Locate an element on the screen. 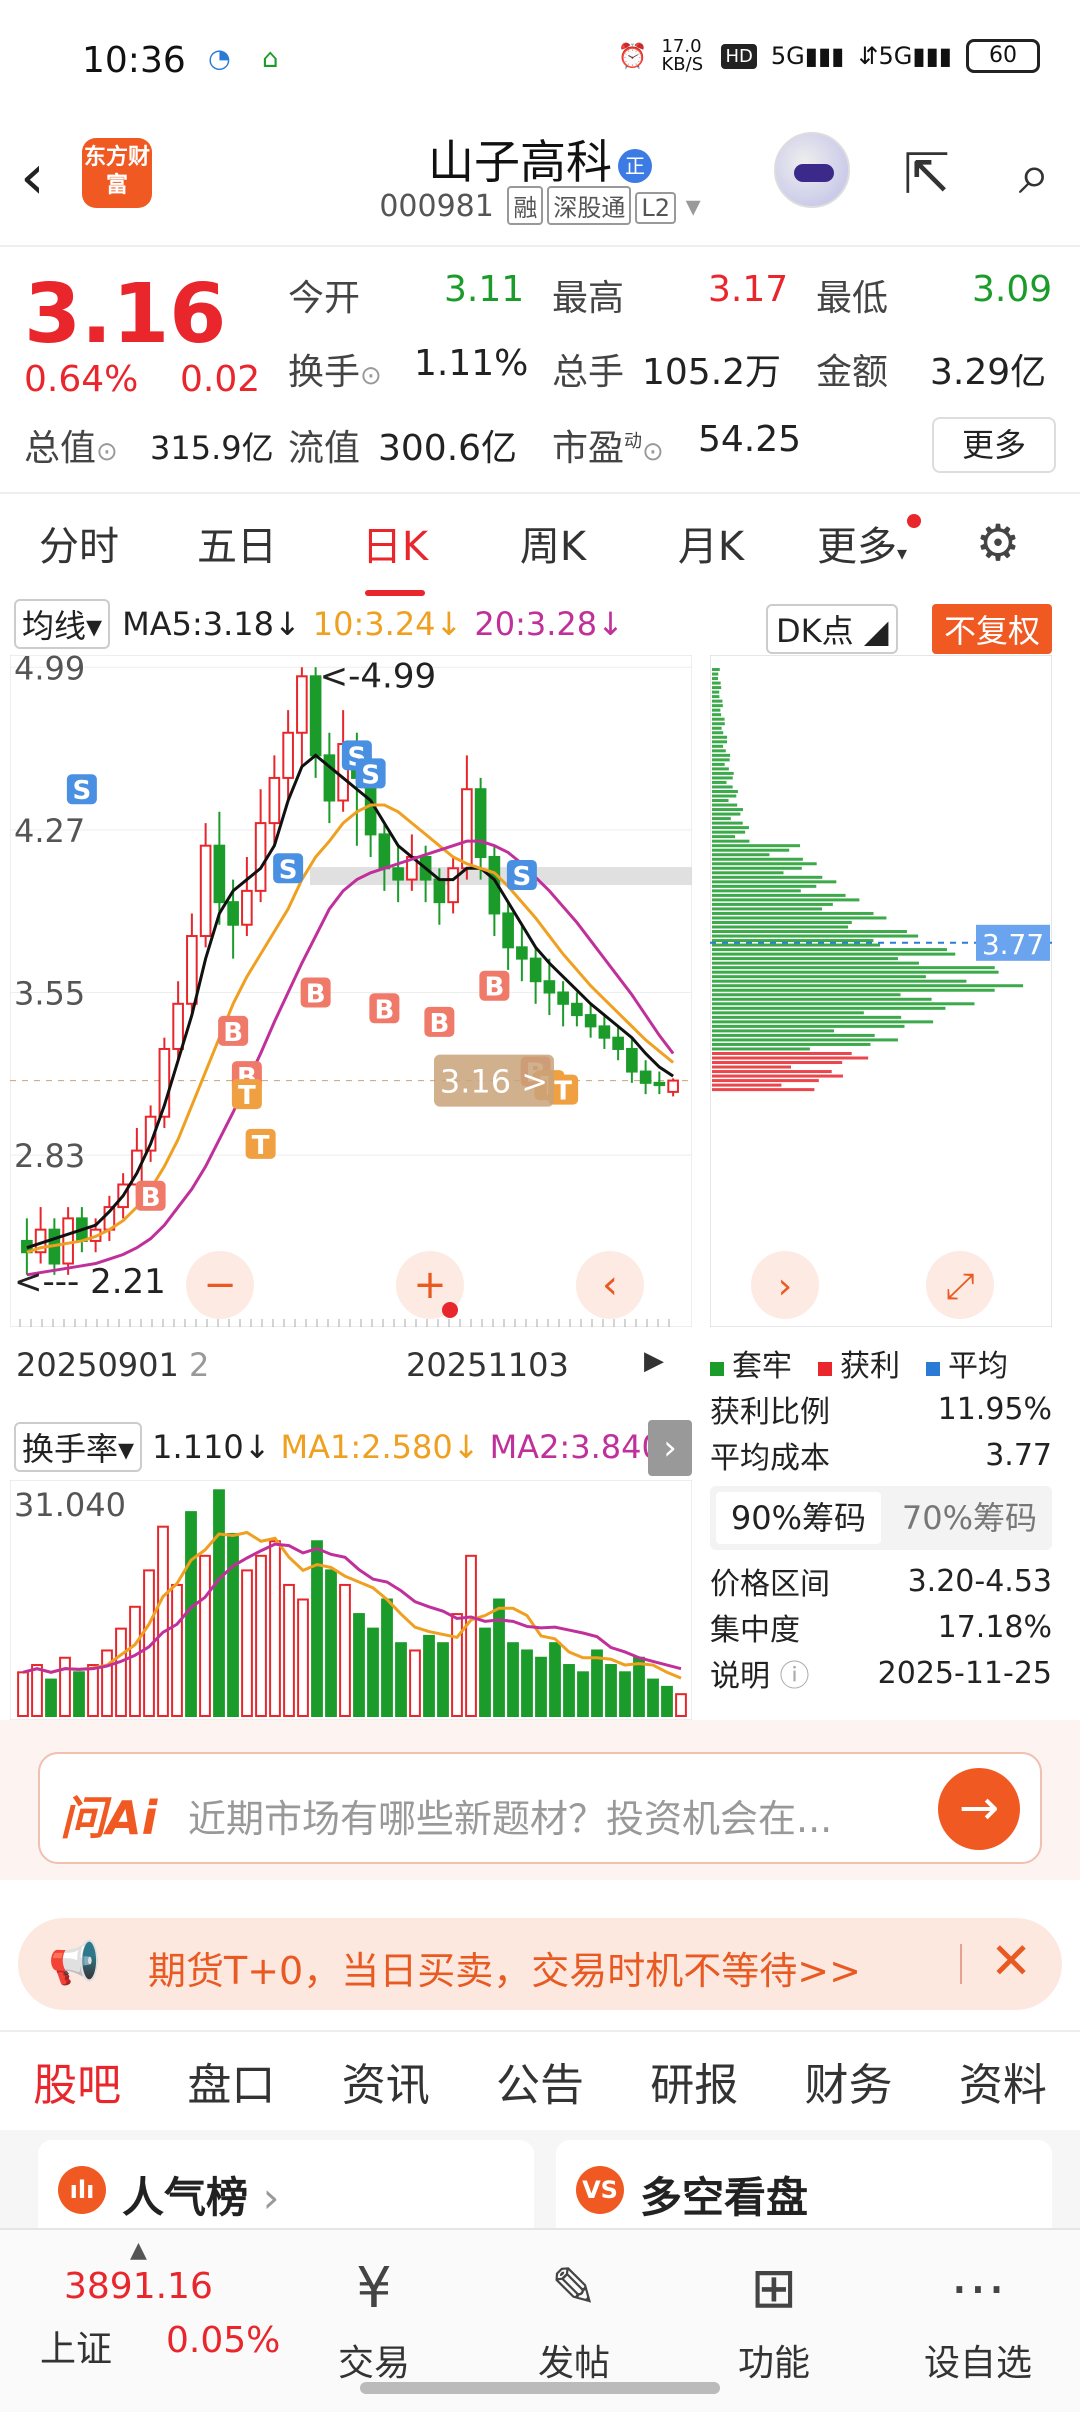 The height and width of the screenshot is (2412, 1080). tab-profile: 资料 is located at coordinates (1003, 2081).